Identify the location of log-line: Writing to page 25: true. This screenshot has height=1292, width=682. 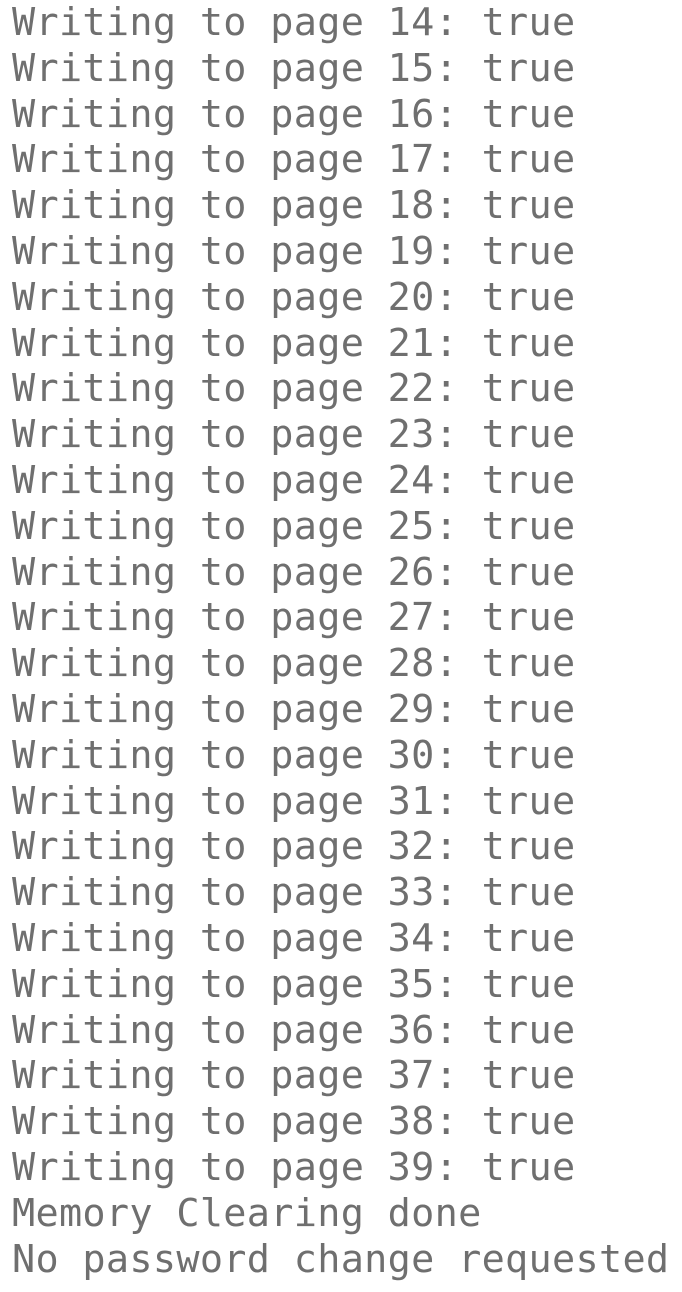
(294, 526).